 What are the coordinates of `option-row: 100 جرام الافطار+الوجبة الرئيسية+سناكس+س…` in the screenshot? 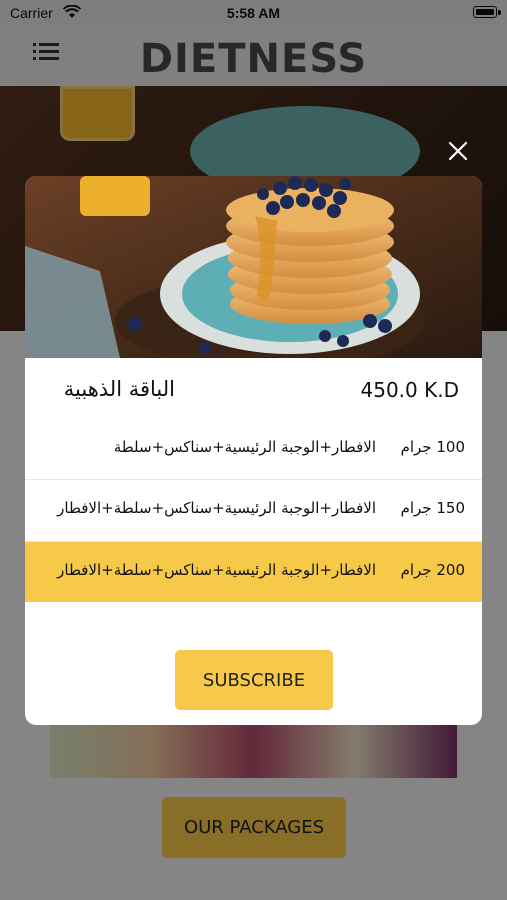 It's located at (253, 449).